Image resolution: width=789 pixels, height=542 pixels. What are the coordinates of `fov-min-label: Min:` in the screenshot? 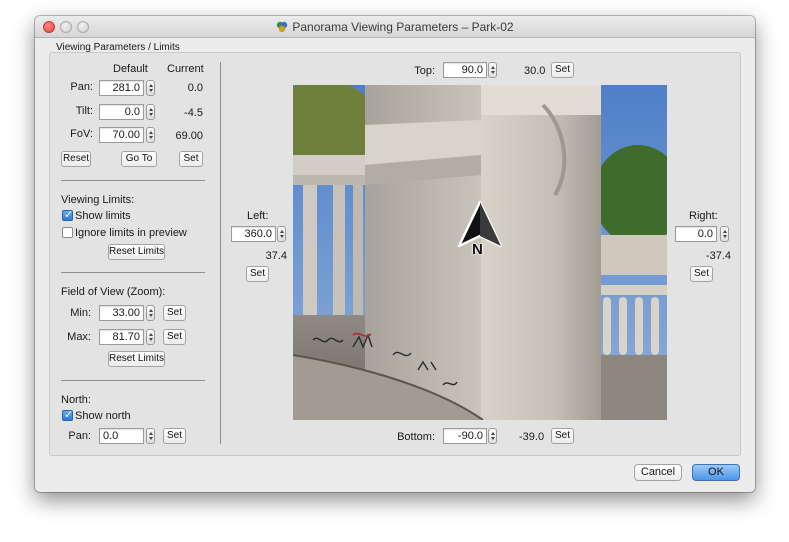 It's located at (80, 313).